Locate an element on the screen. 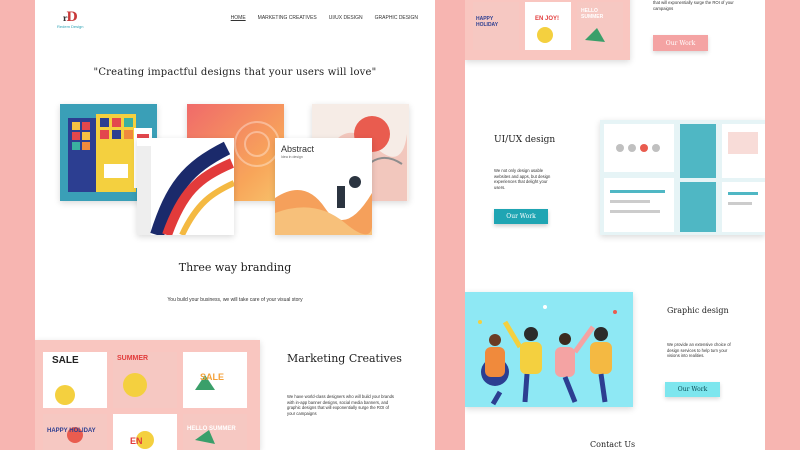 Image resolution: width=800 pixels, height=450 pixels. tile-hello-summer-top: HELLO SUMMER is located at coordinates (592, 14).